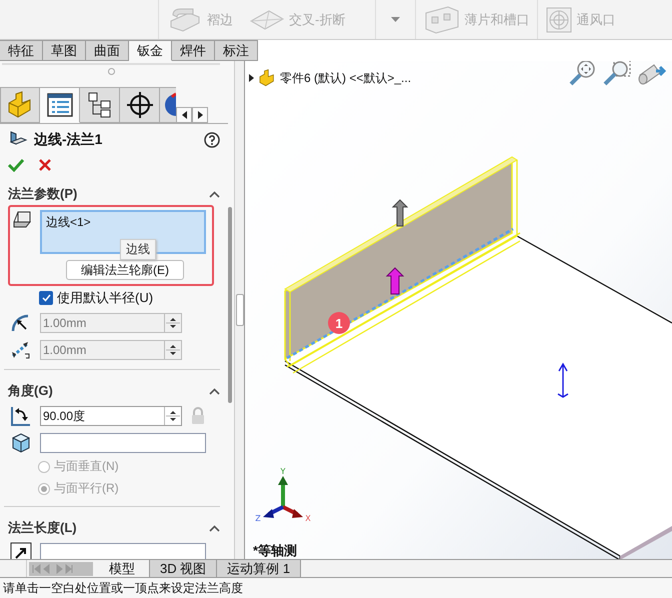 The height and width of the screenshot is (598, 672). I want to click on scroll-right-button, so click(200, 115).